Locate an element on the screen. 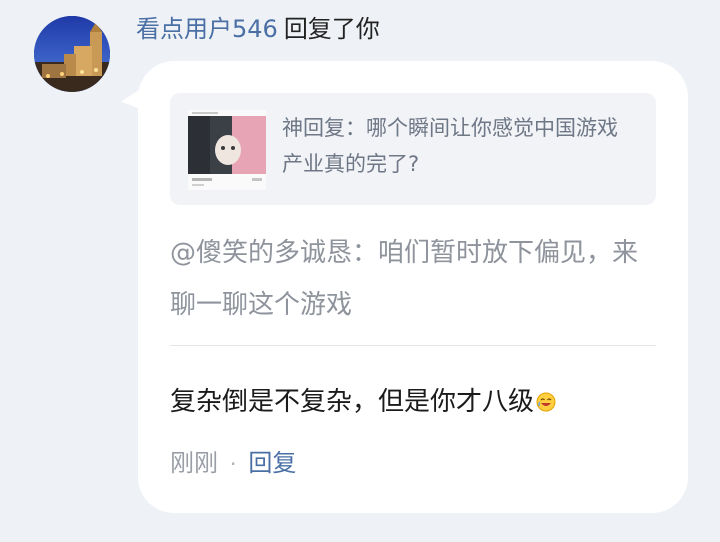  quoted-post-card: 神回复：哪个瞬间让你感觉中国游戏产业真的完了? is located at coordinates (413, 149).